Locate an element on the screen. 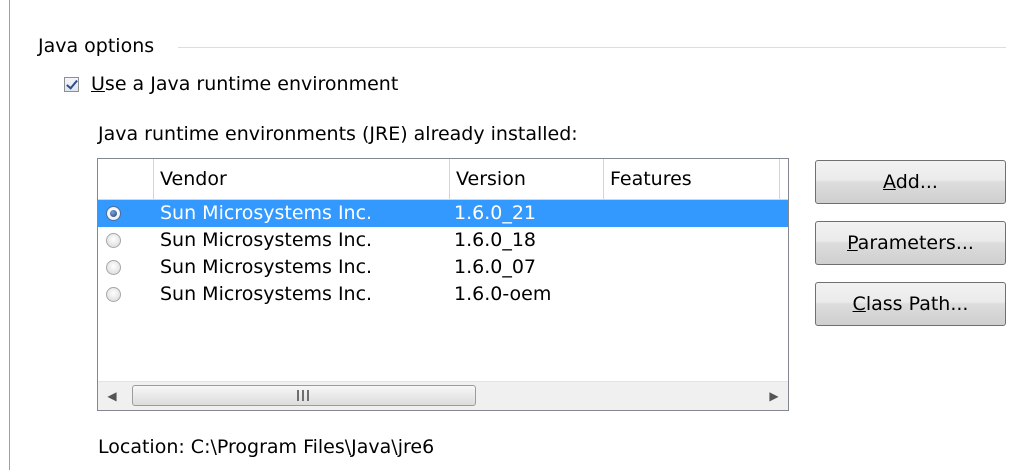 The width and height of the screenshot is (1024, 470). version-cell: 1.6.0-oem is located at coordinates (503, 294).